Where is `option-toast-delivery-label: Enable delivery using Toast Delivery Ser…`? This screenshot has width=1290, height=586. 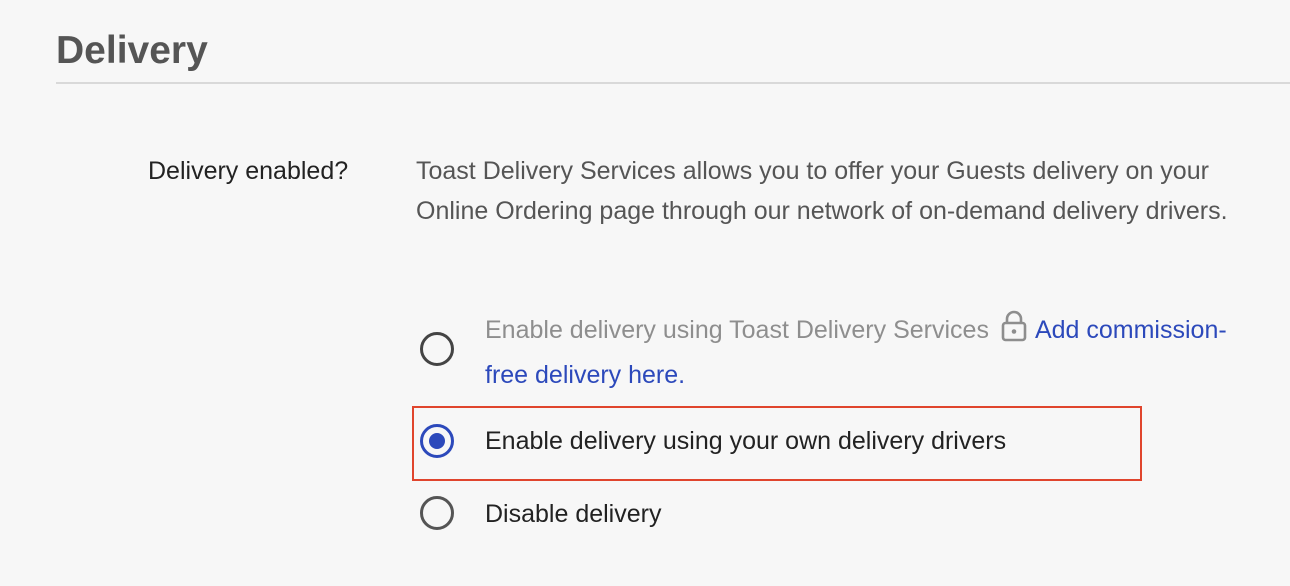
option-toast-delivery-label: Enable delivery using Toast Delivery Ser… is located at coordinates (737, 330).